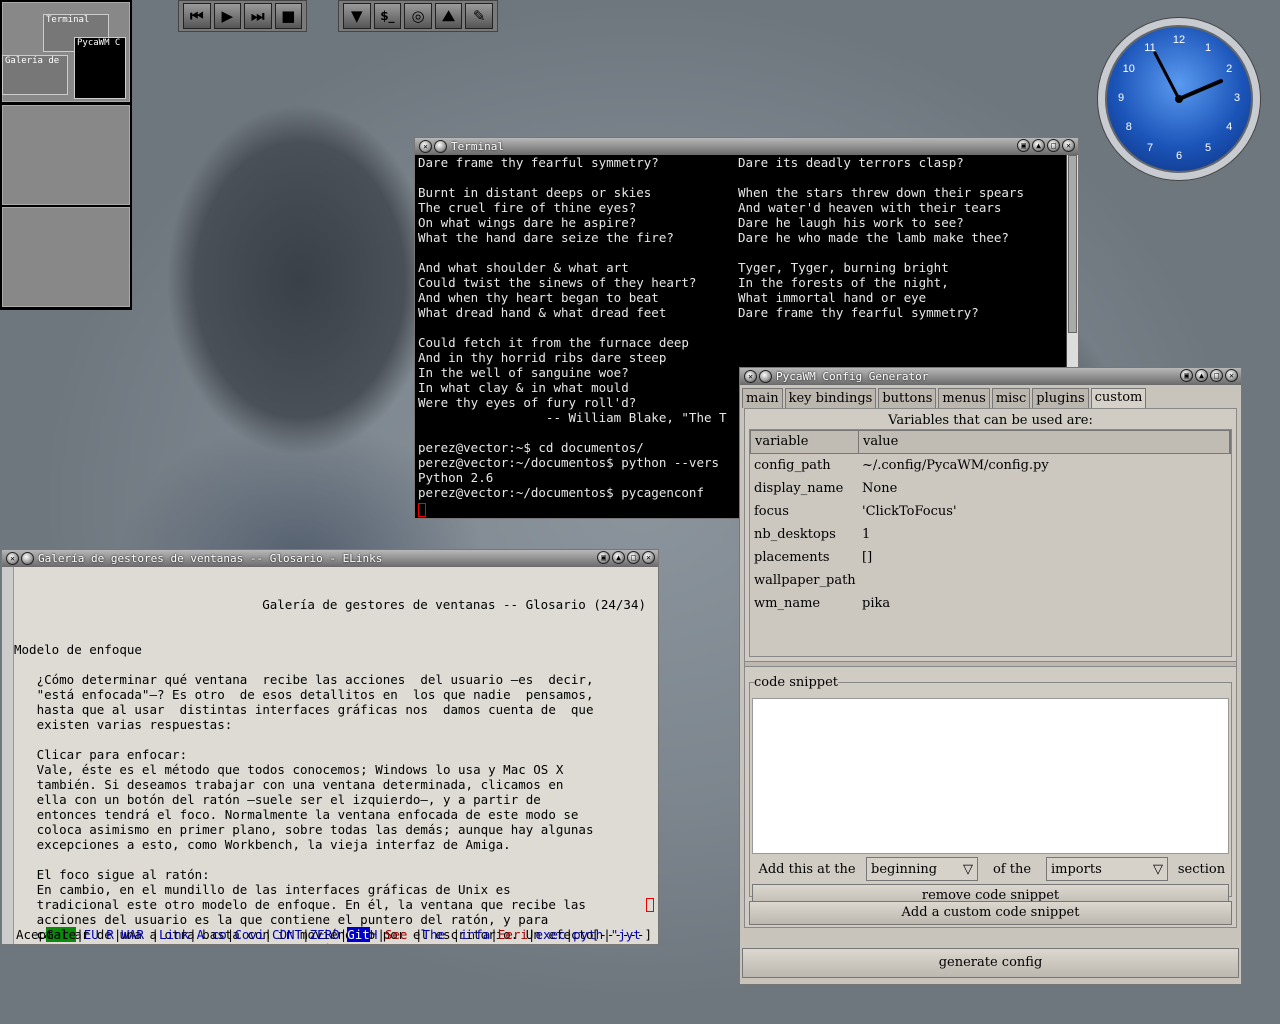  Describe the element at coordinates (990, 776) in the screenshot. I see `code-snippet-editor` at that location.